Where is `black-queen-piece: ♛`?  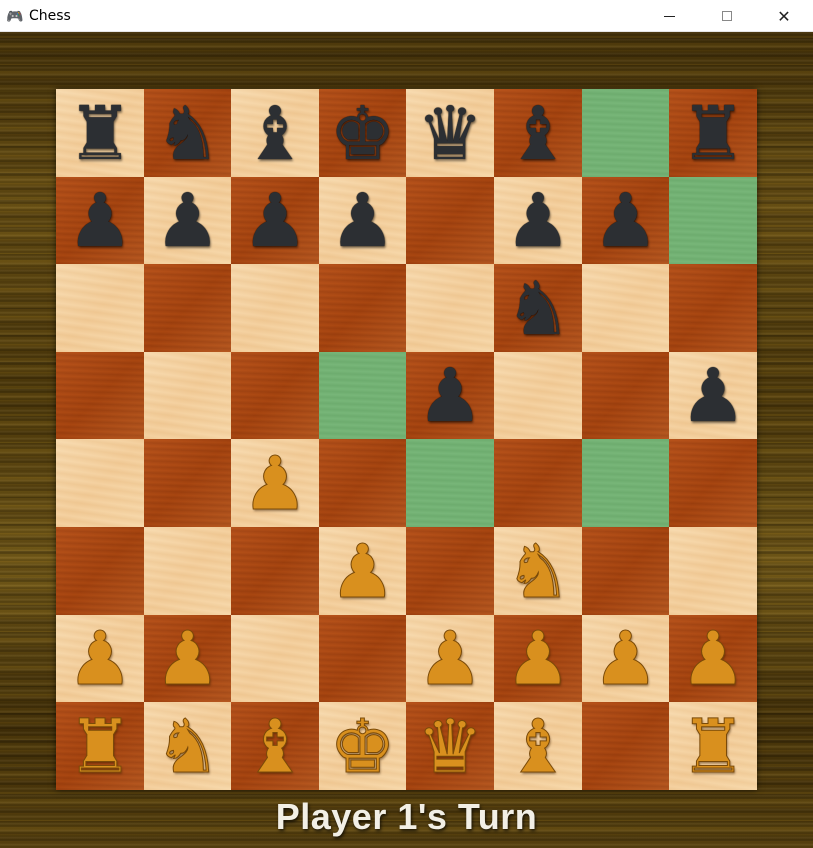 black-queen-piece: ♛ is located at coordinates (450, 134).